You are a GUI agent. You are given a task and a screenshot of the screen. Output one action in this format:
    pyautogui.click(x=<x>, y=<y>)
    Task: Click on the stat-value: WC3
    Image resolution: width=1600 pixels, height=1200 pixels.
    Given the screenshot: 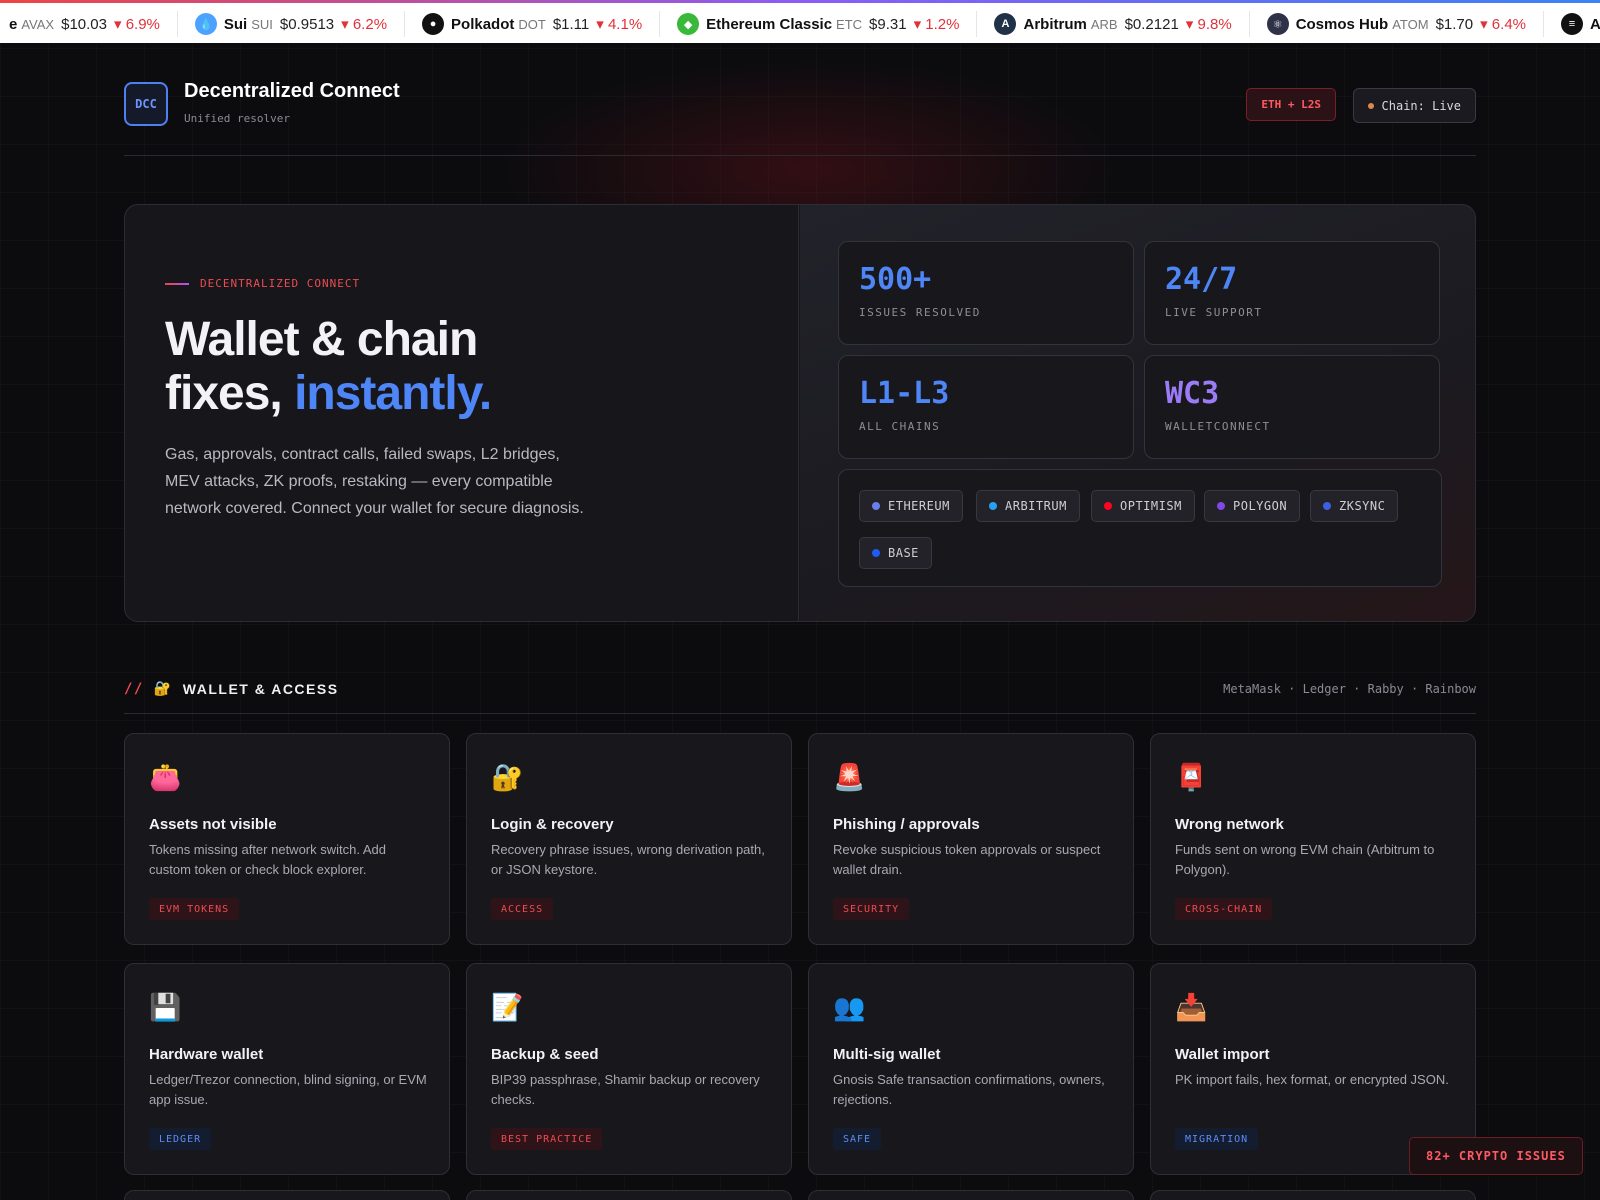 What is the action you would take?
    pyautogui.click(x=1192, y=393)
    